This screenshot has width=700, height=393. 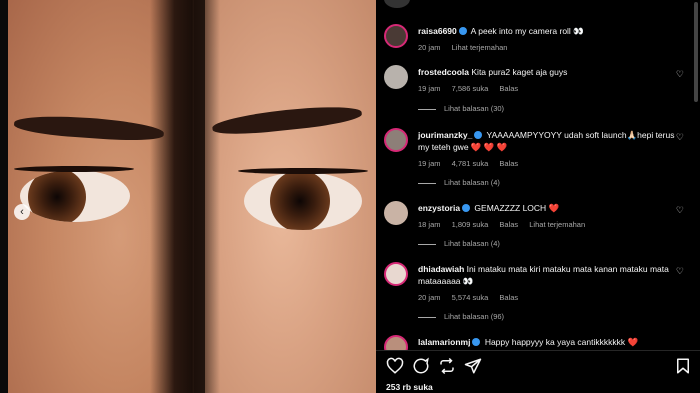 What do you see at coordinates (470, 88) in the screenshot?
I see `comment-likes: 7,586 suka` at bounding box center [470, 88].